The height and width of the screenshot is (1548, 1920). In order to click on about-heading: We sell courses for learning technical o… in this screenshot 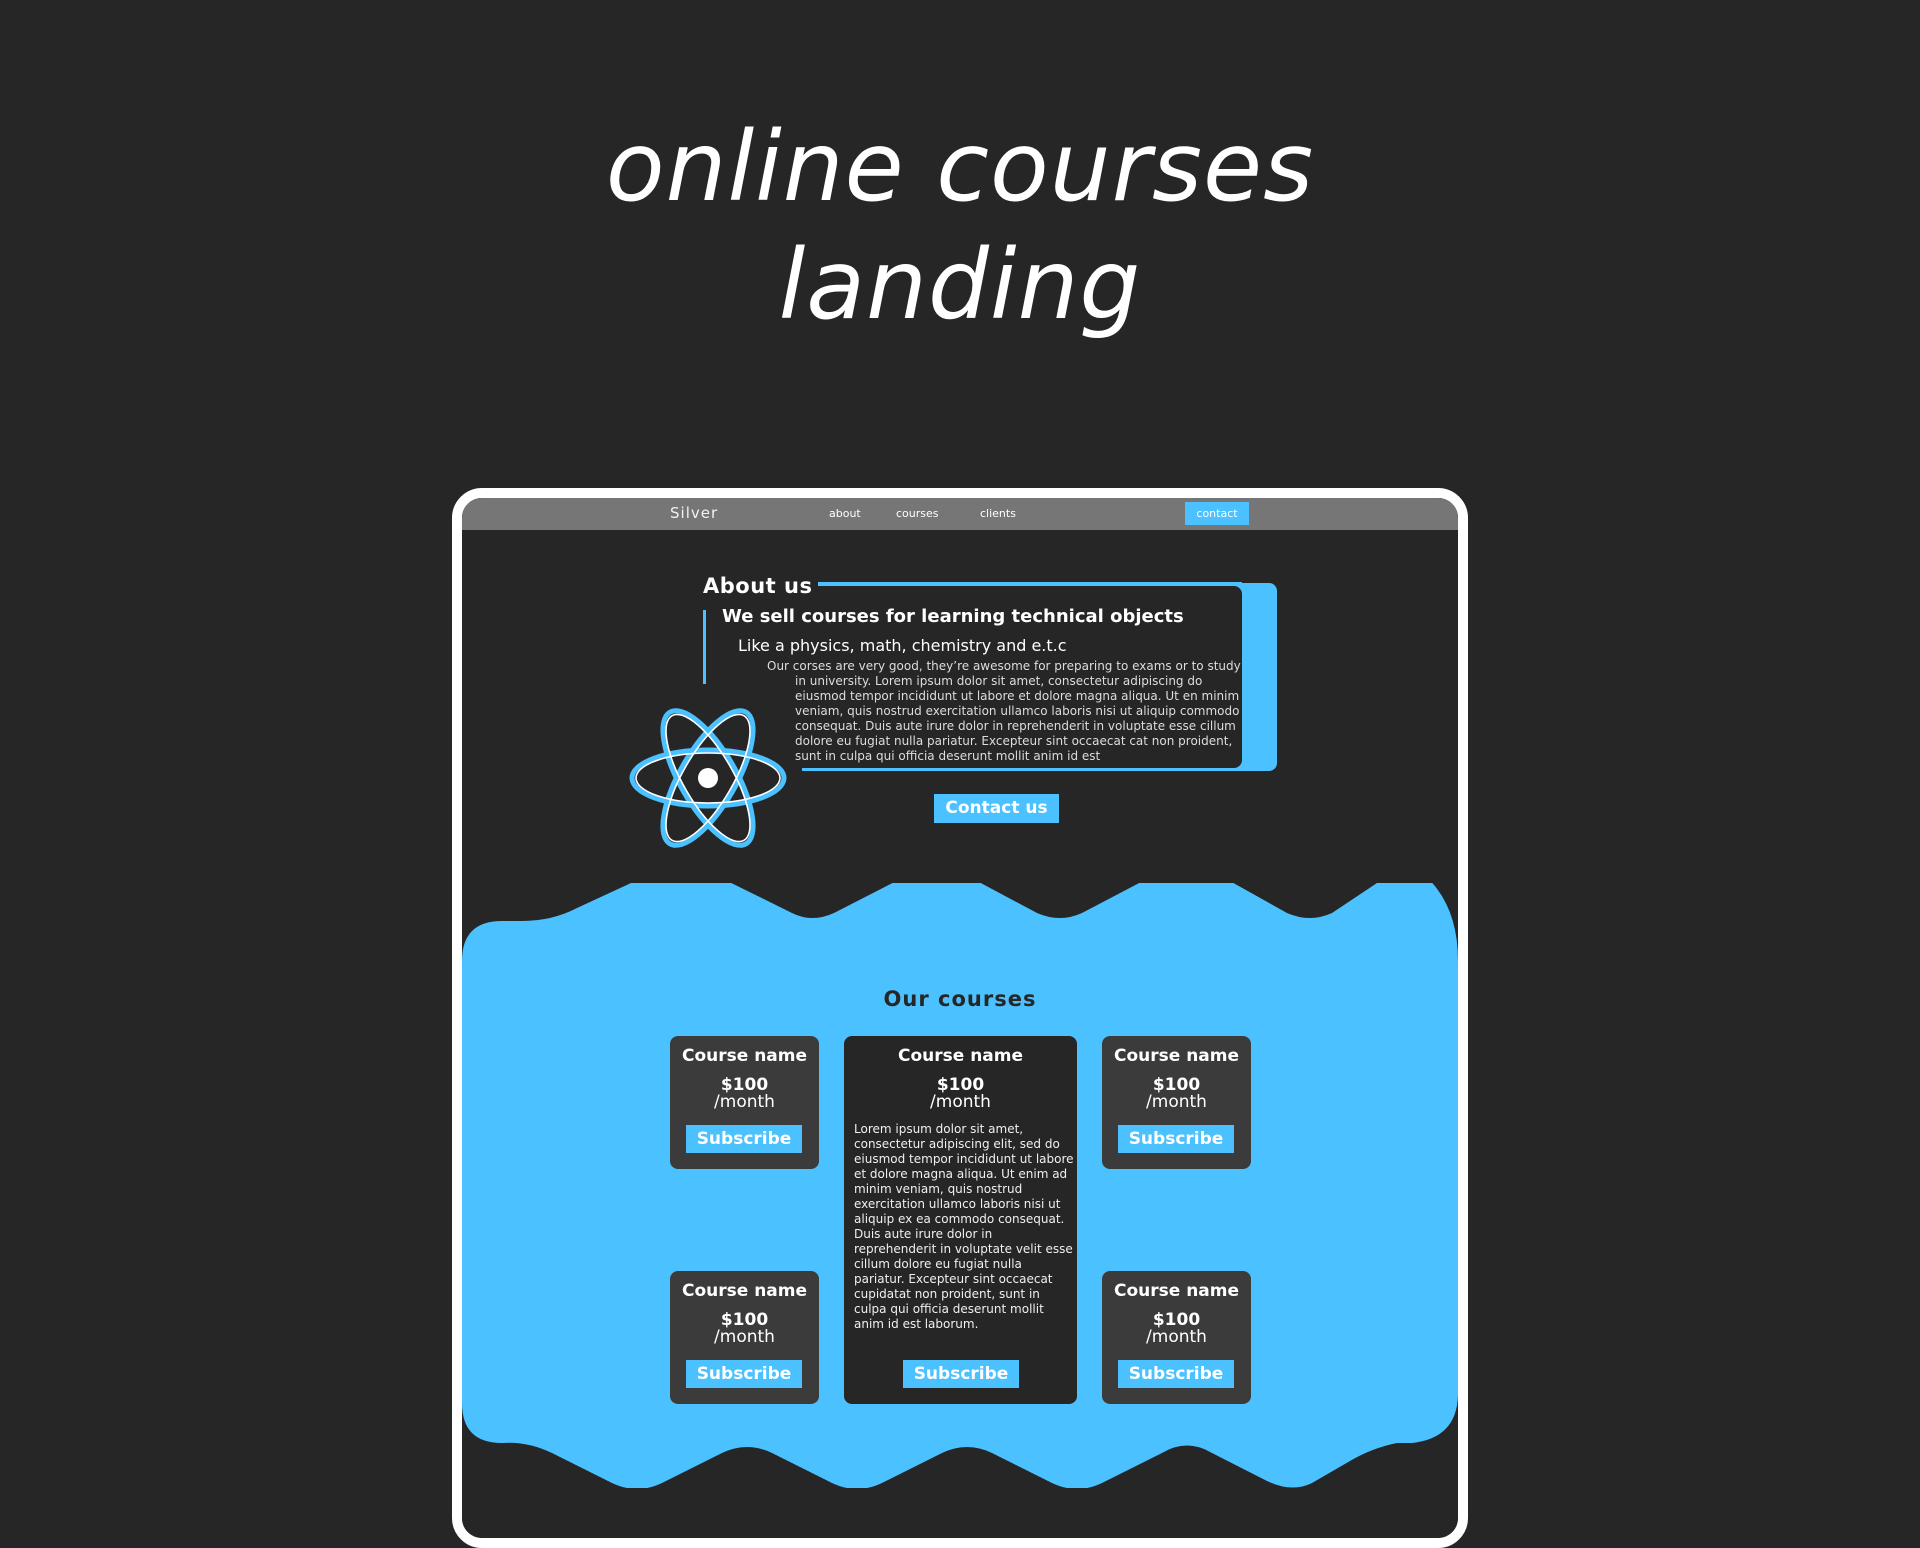, I will do `click(953, 616)`.